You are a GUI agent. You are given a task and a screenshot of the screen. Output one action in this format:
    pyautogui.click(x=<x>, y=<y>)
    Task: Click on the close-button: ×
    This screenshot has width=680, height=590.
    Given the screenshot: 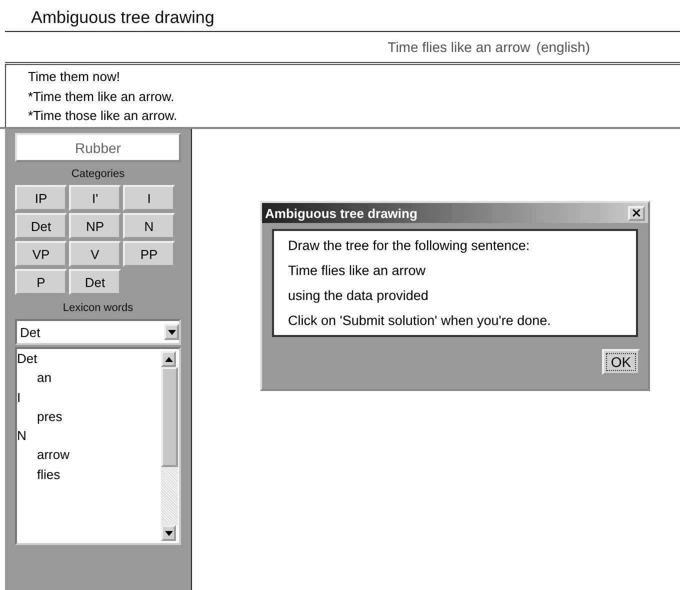 What is the action you would take?
    pyautogui.click(x=636, y=213)
    